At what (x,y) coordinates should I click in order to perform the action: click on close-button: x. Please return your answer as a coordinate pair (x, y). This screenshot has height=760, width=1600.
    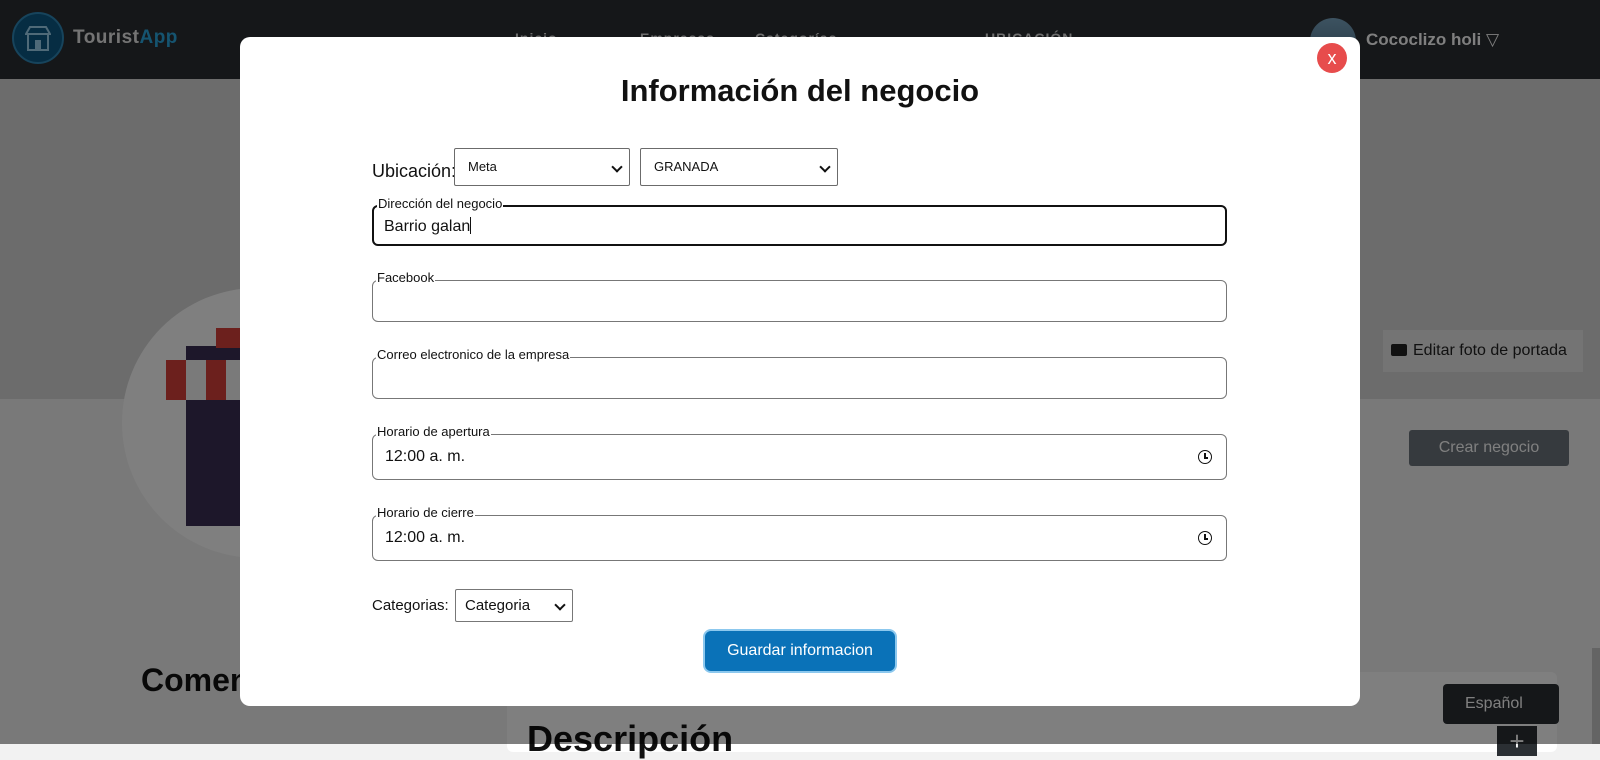
    Looking at the image, I should click on (1332, 58).